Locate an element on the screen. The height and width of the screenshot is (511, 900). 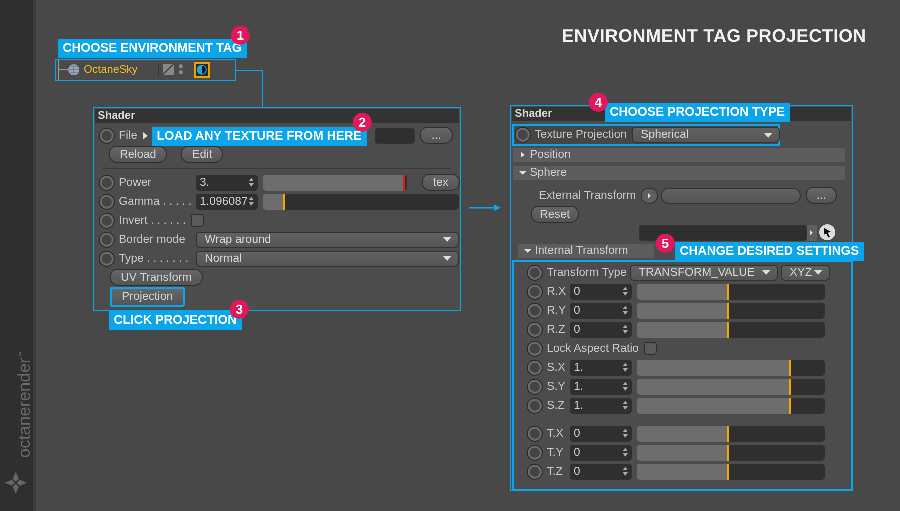
dropdown: Spherical is located at coordinates (706, 135).